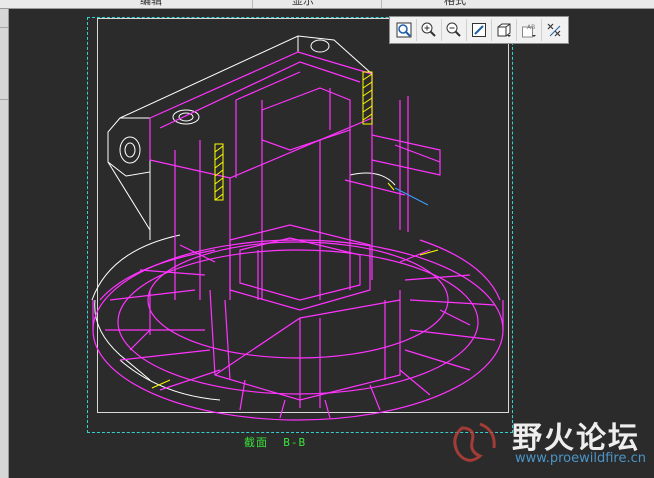 Image resolution: width=654 pixels, height=478 pixels. What do you see at coordinates (130, 150) in the screenshot?
I see `lug-hole` at bounding box center [130, 150].